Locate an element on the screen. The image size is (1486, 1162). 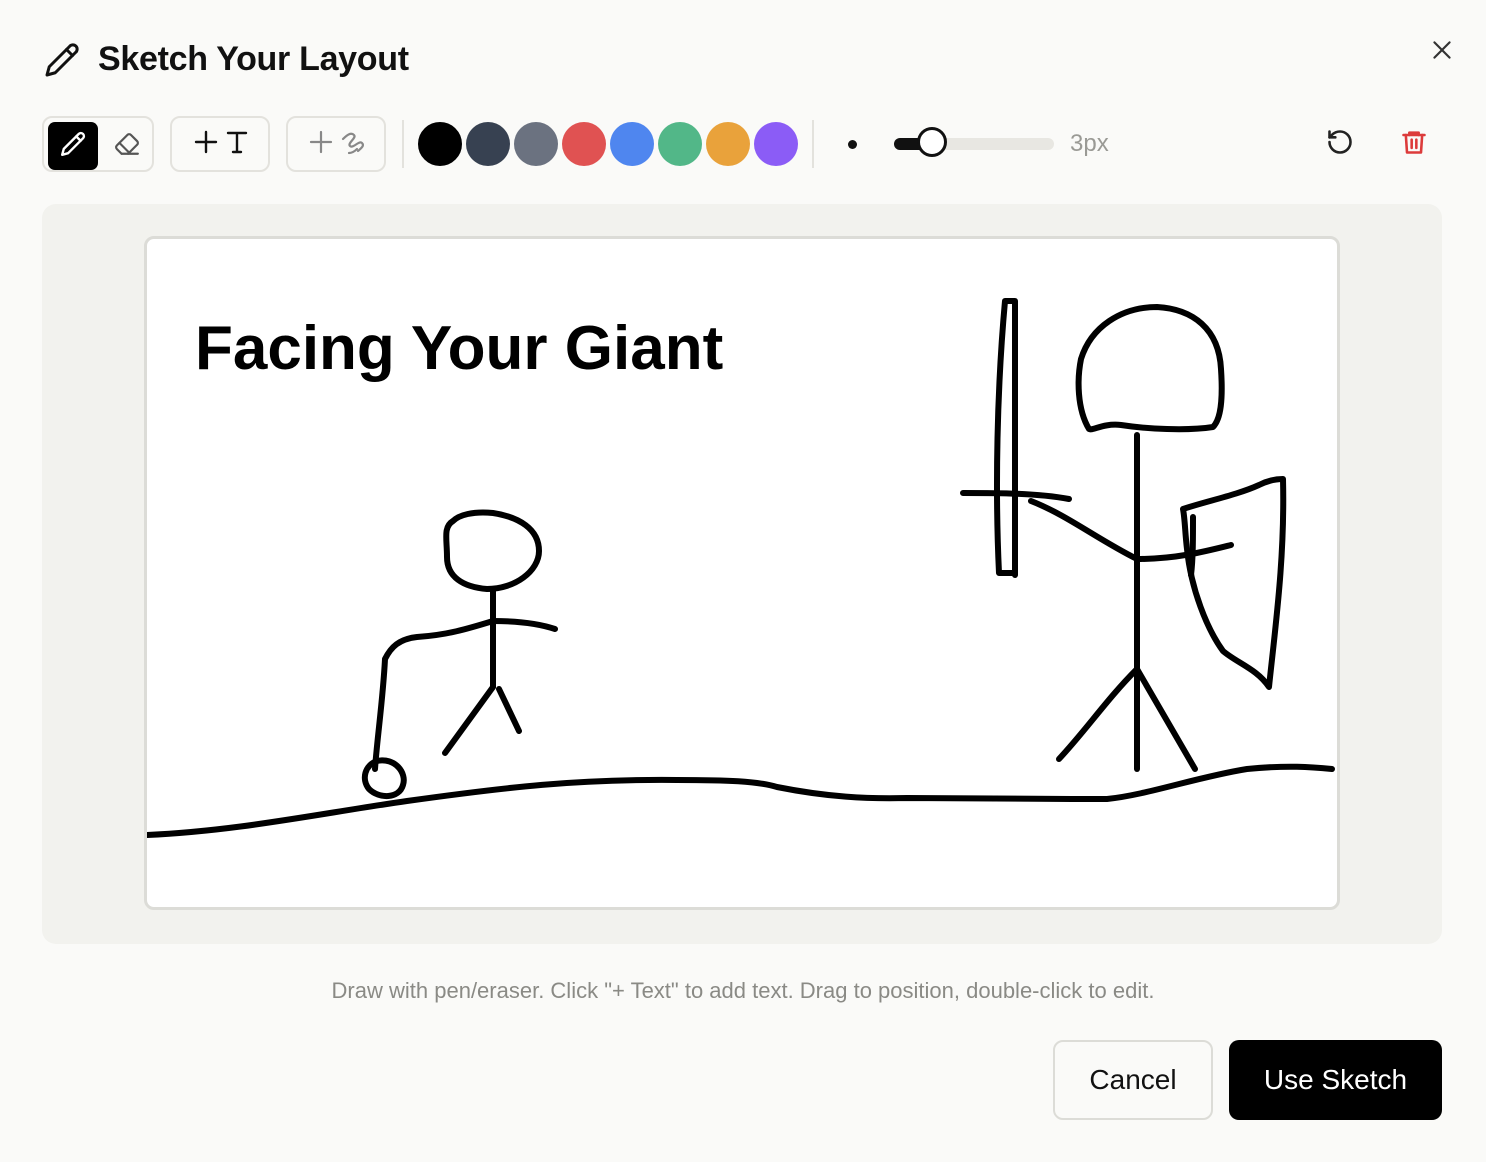
use-sketch-button: Use Sketch is located at coordinates (1335, 1080).